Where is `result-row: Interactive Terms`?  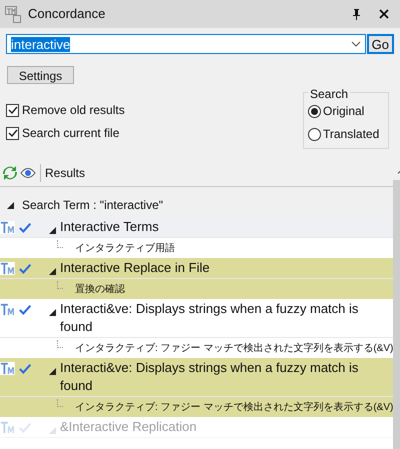
result-row: Interactive Terms is located at coordinates (197, 227).